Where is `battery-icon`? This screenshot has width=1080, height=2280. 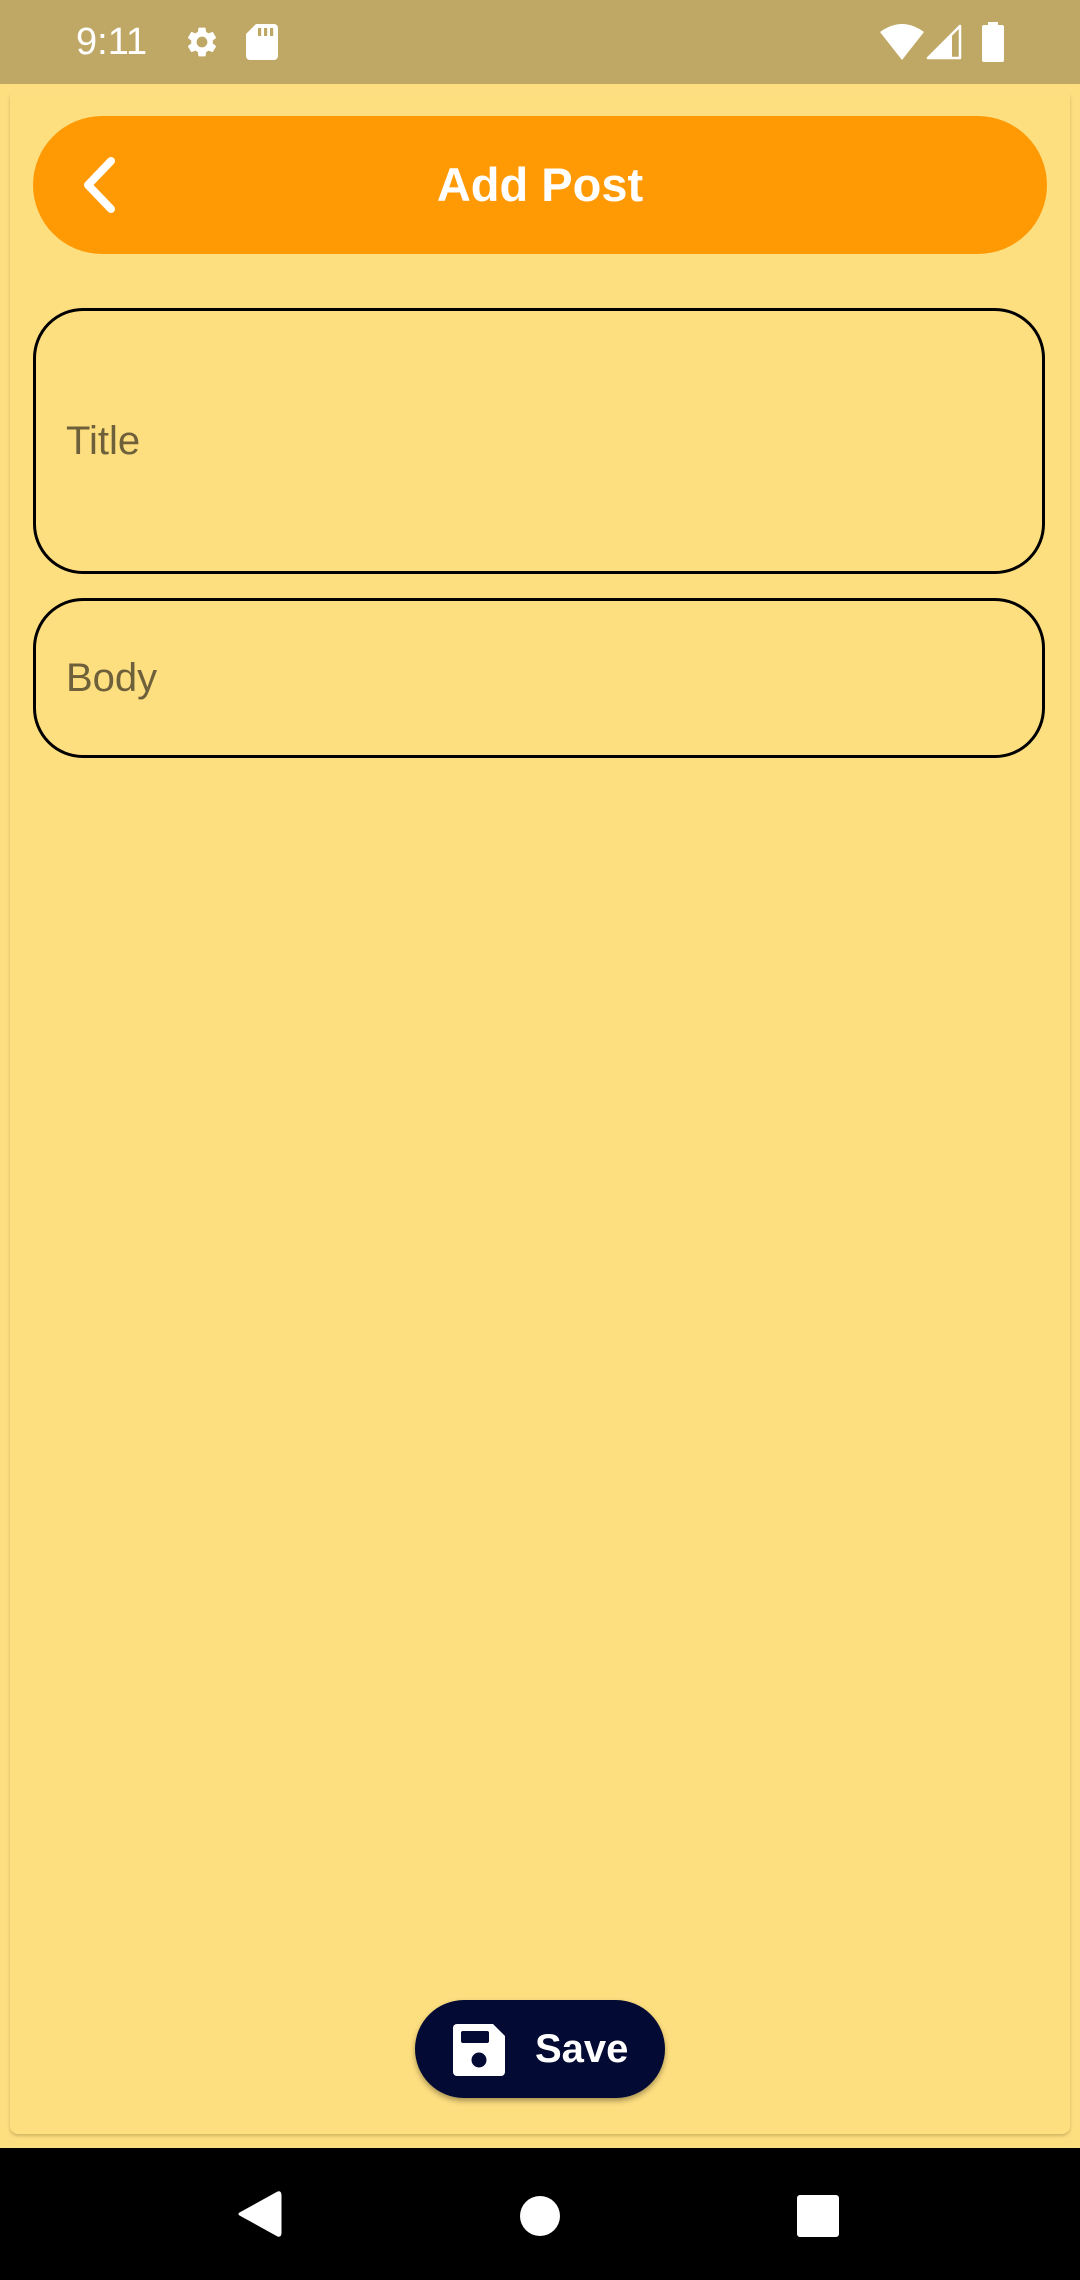 battery-icon is located at coordinates (993, 42).